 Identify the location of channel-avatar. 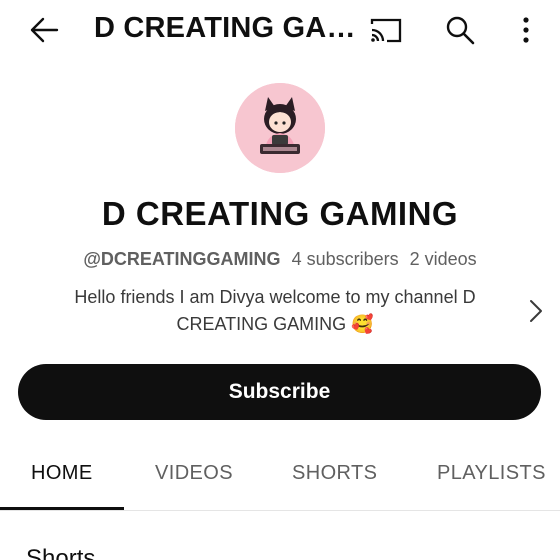
(280, 128).